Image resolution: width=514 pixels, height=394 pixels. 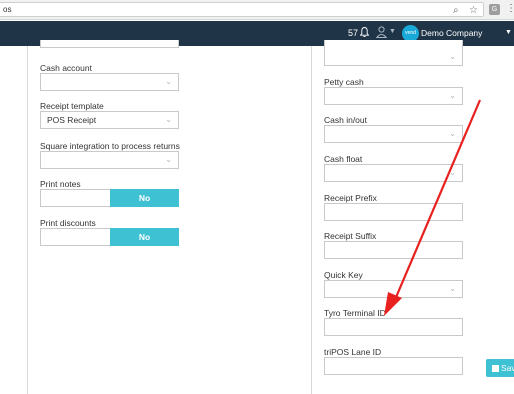 What do you see at coordinates (393, 289) in the screenshot?
I see `quick-key-select: ⌄` at bounding box center [393, 289].